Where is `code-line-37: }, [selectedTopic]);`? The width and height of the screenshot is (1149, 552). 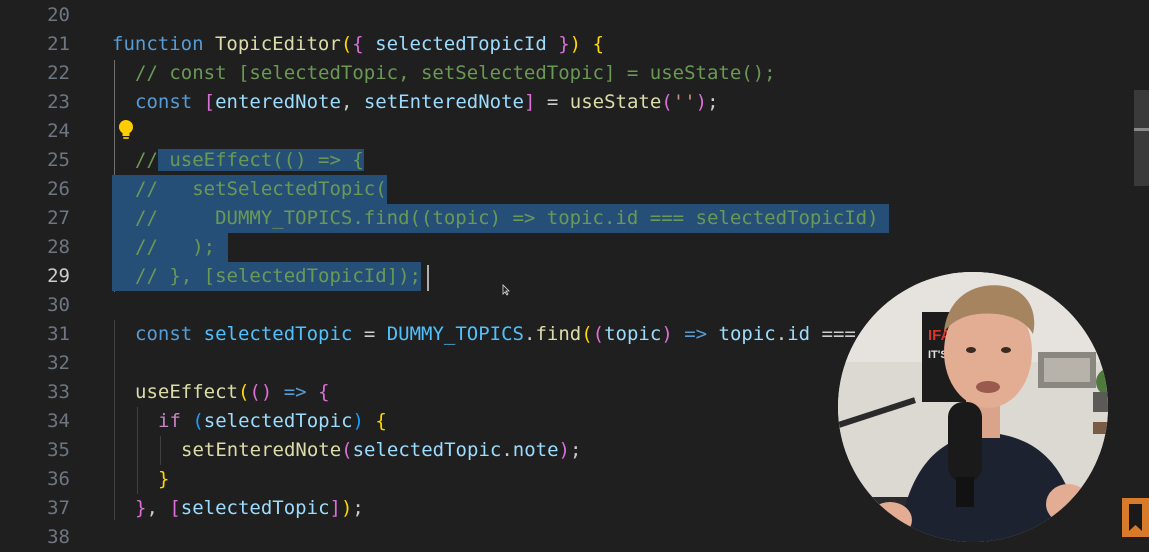 code-line-37: }, [selectedTopic]); is located at coordinates (249, 508).